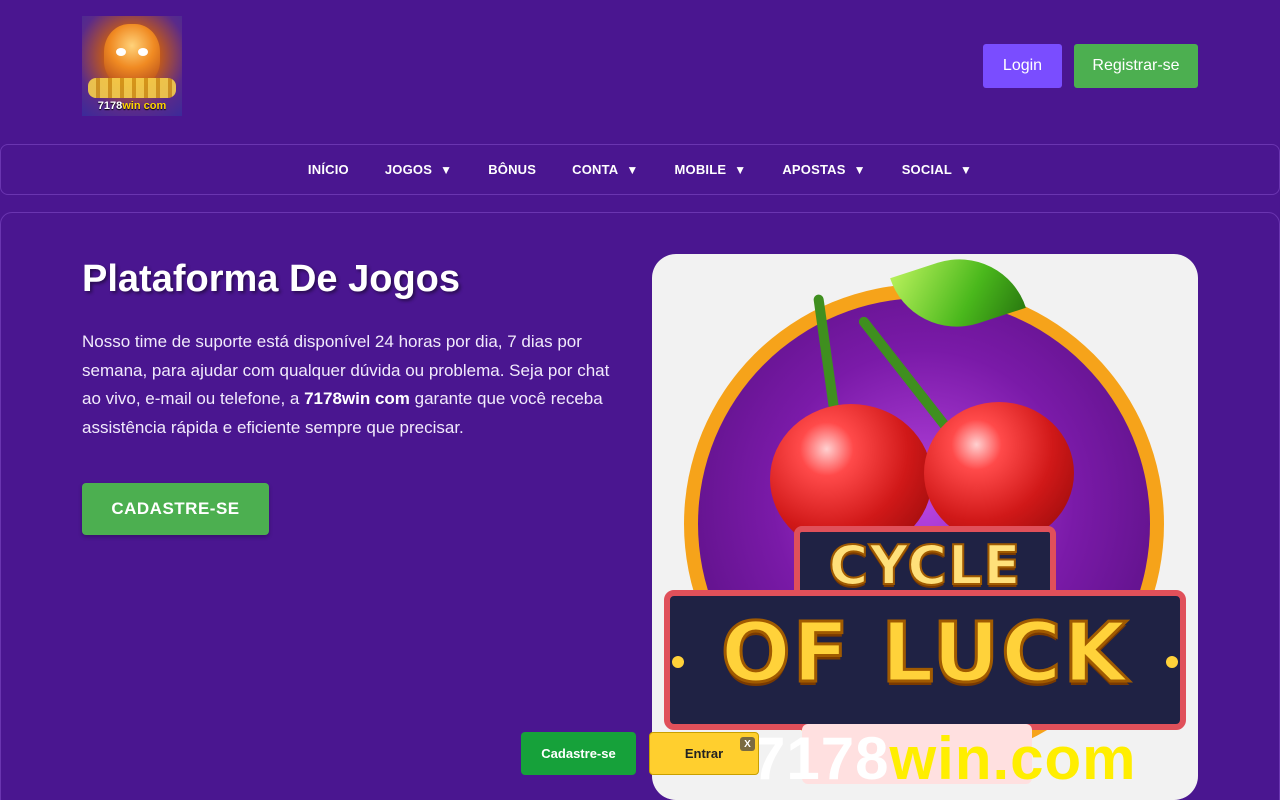 This screenshot has width=1280, height=800. I want to click on page-title: Plataforma De Jogos, so click(271, 279).